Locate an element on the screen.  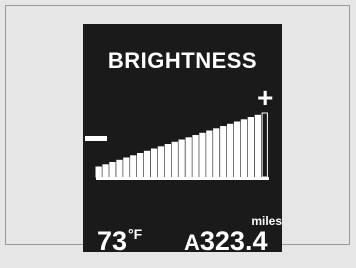
trip-indicator: A is located at coordinates (192, 241).